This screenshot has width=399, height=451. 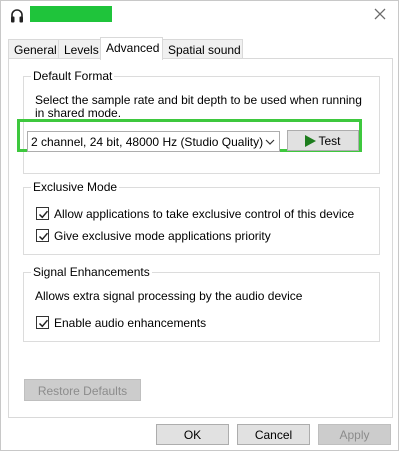 What do you see at coordinates (73, 76) in the screenshot?
I see `default-format-label: Default Format` at bounding box center [73, 76].